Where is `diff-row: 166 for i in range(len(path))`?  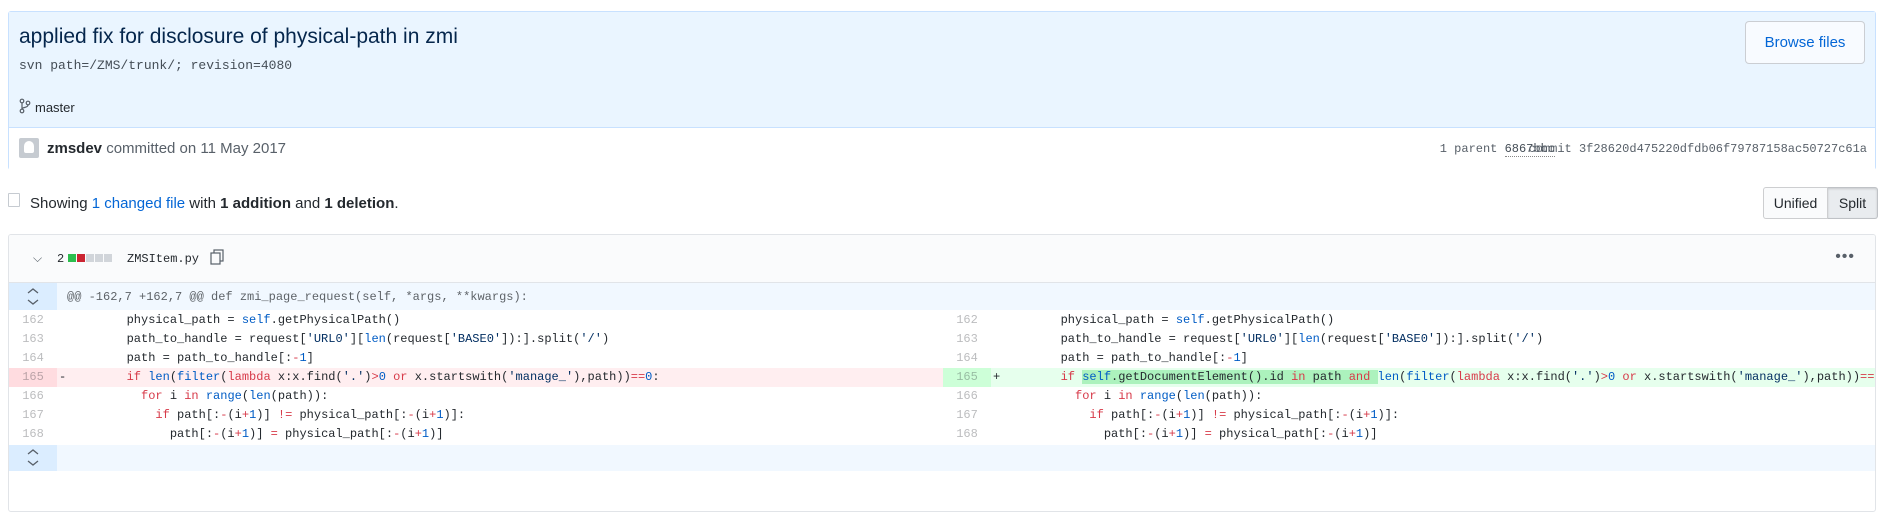
diff-row: 166 for i in range(len(path)) is located at coordinates (942, 396).